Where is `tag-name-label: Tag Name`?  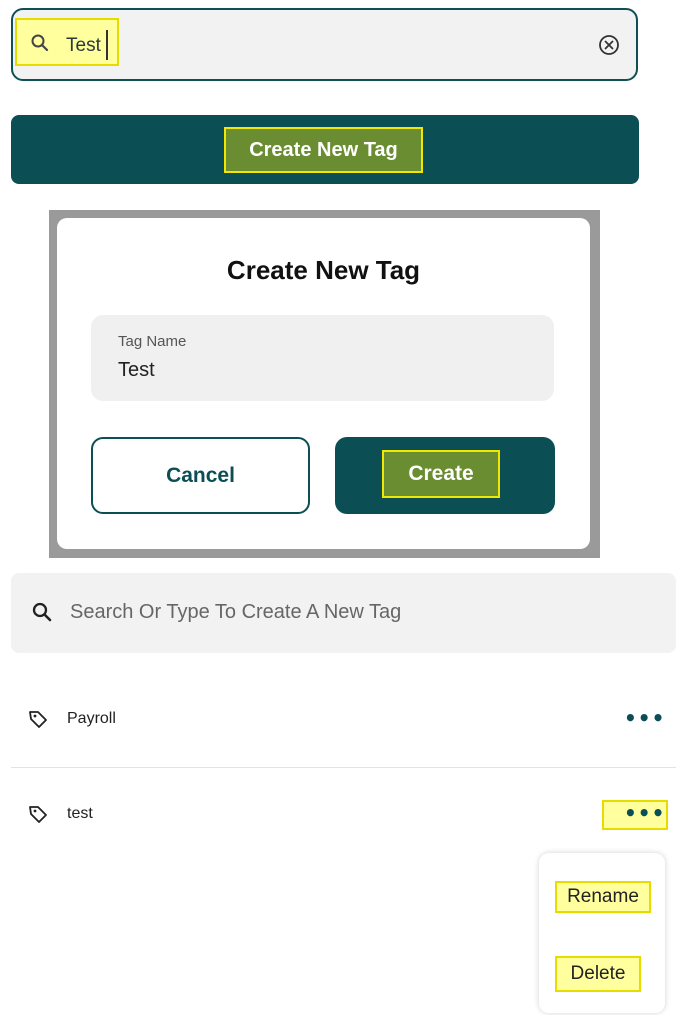 tag-name-label: Tag Name is located at coordinates (152, 341).